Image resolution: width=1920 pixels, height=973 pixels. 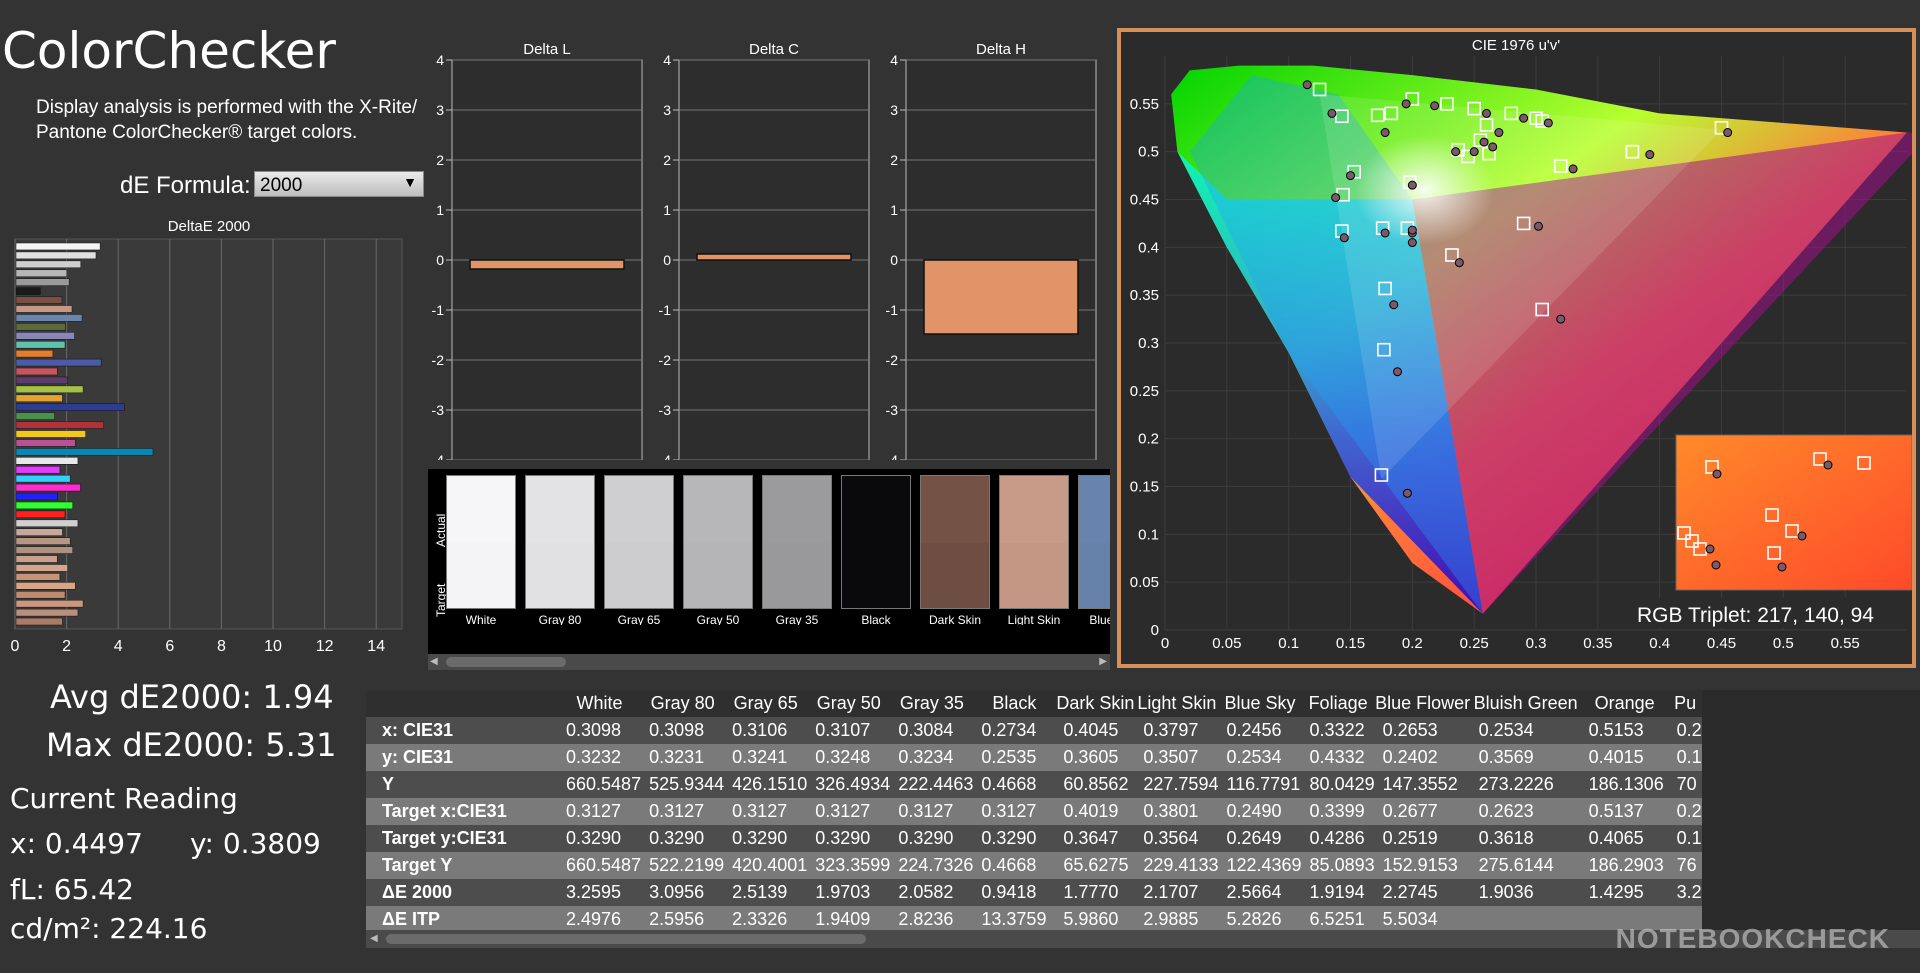 I want to click on table-cell: 1.9409, so click(x=843, y=919).